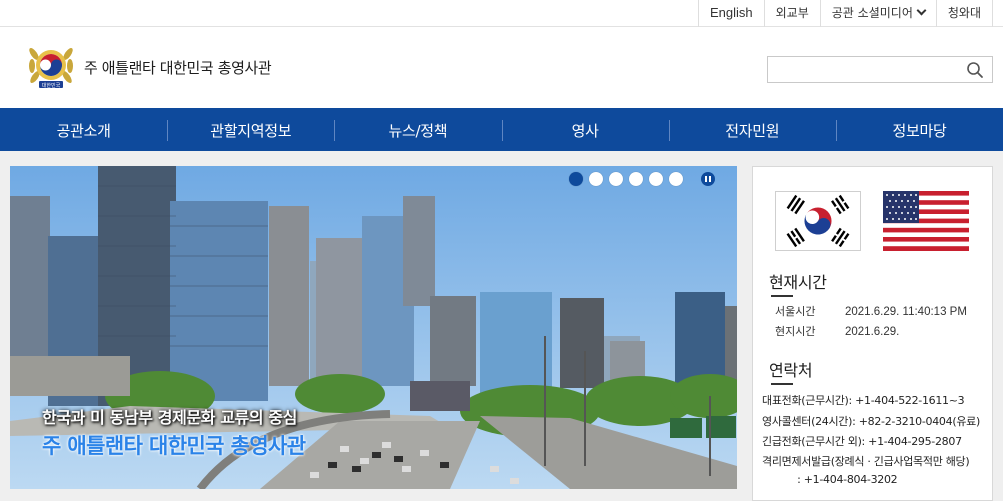  Describe the element at coordinates (731, 13) in the screenshot. I see `english-link: English` at that location.